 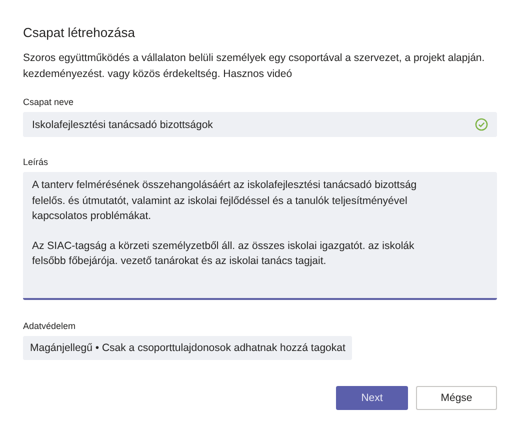 What do you see at coordinates (372, 398) in the screenshot?
I see `dialog-button: Next` at bounding box center [372, 398].